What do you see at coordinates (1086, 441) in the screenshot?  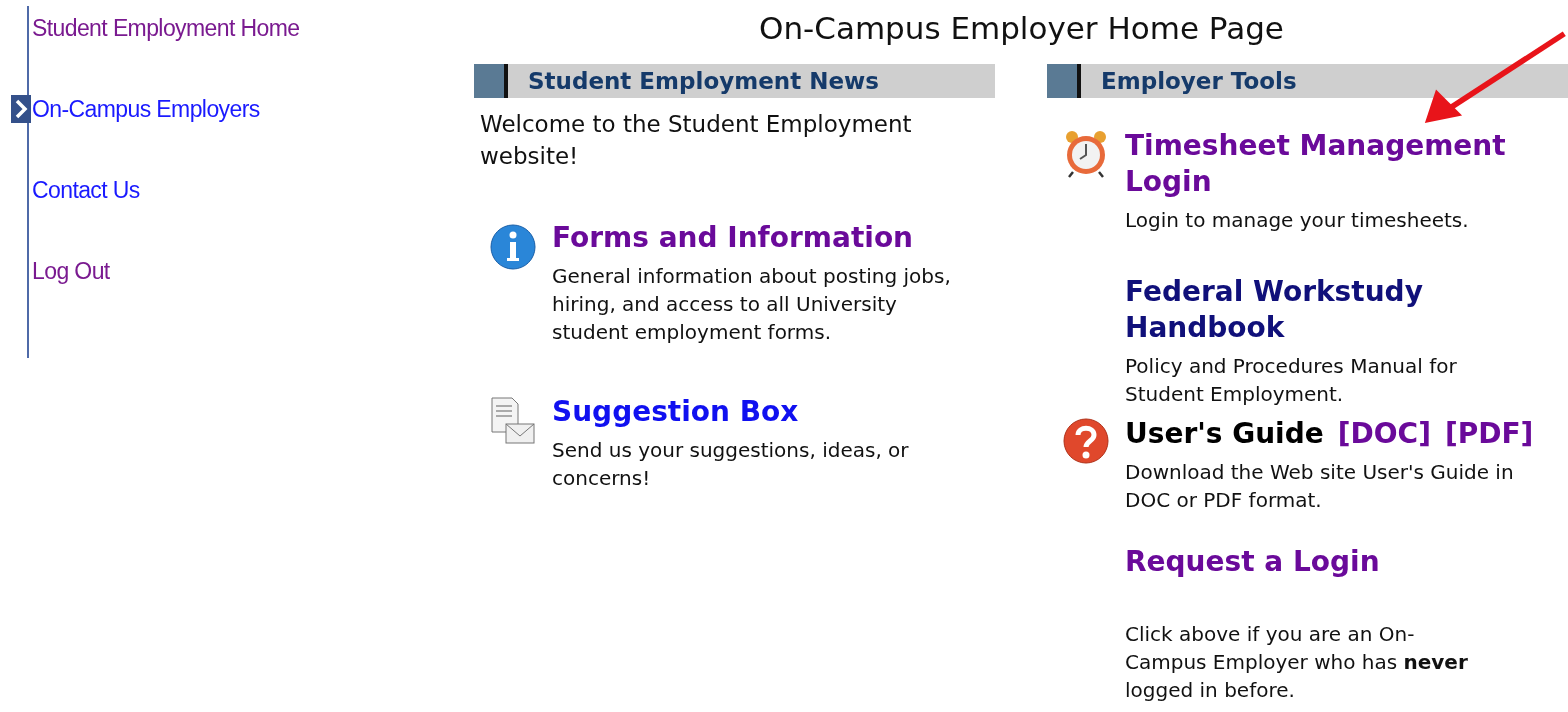 I see `help-icon` at bounding box center [1086, 441].